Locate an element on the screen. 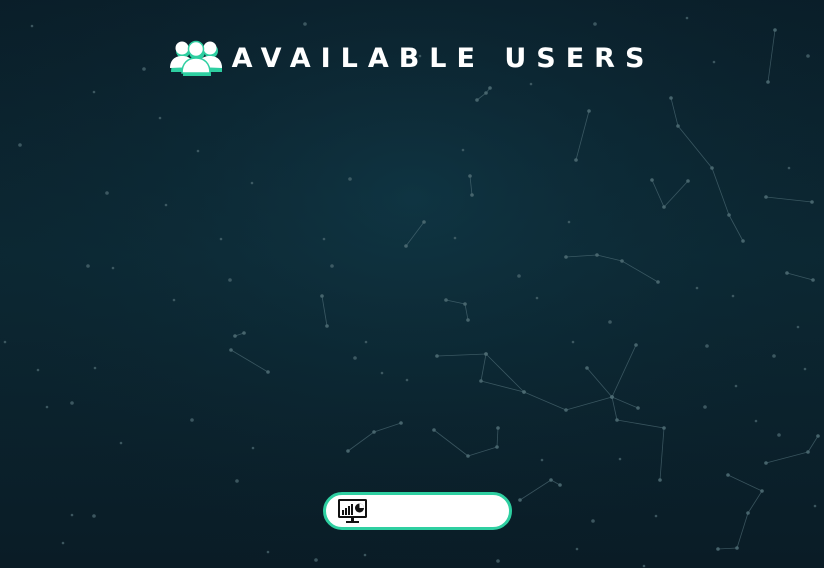 This screenshot has height=568, width=824. monitor-analytics-icon is located at coordinates (353, 511).